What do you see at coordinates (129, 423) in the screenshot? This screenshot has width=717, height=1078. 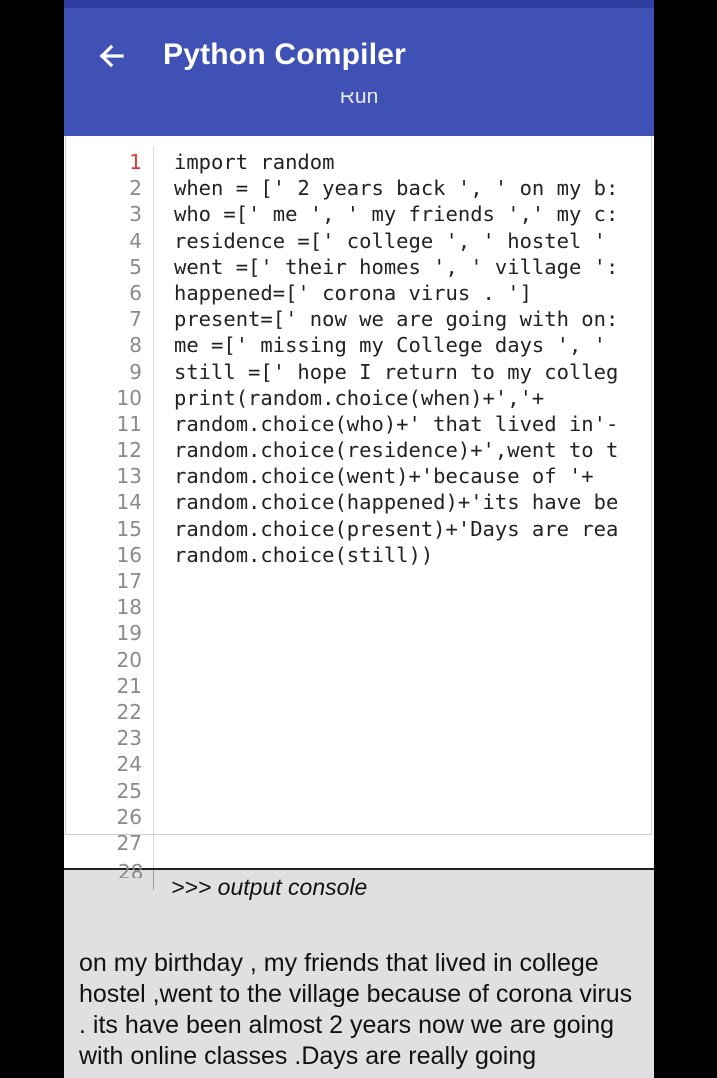 I see `line-number: 11` at bounding box center [129, 423].